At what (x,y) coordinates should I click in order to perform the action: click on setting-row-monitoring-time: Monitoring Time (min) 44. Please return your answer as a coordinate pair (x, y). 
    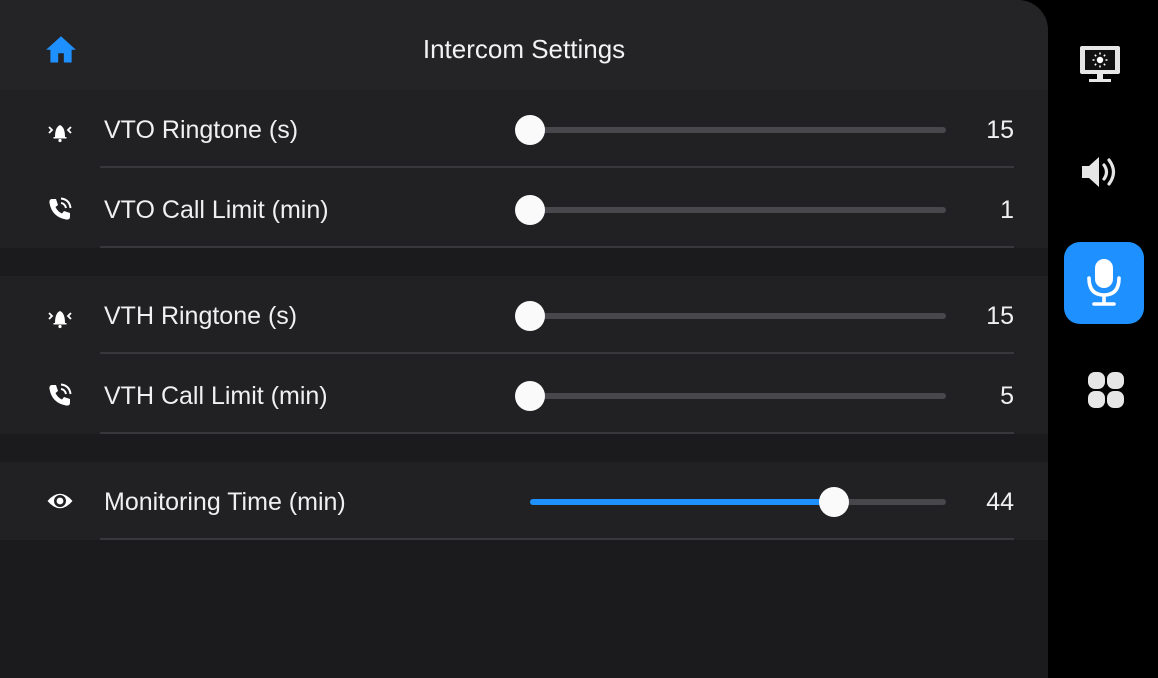
    Looking at the image, I should click on (524, 501).